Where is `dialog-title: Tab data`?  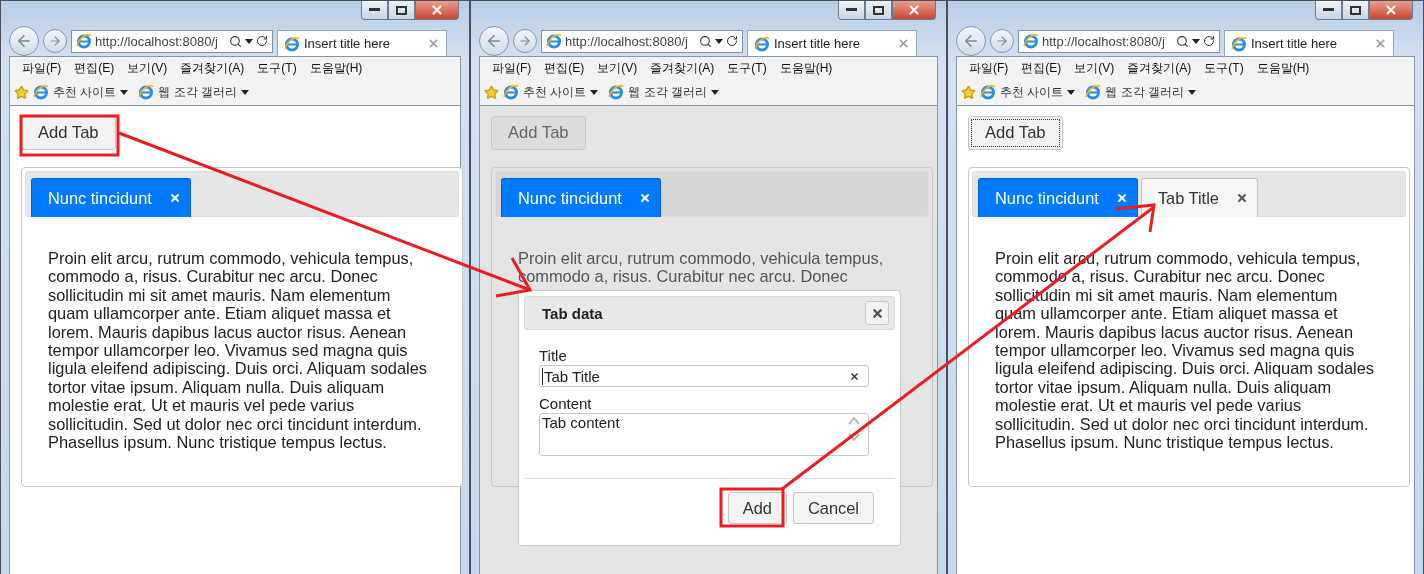 dialog-title: Tab data is located at coordinates (572, 313).